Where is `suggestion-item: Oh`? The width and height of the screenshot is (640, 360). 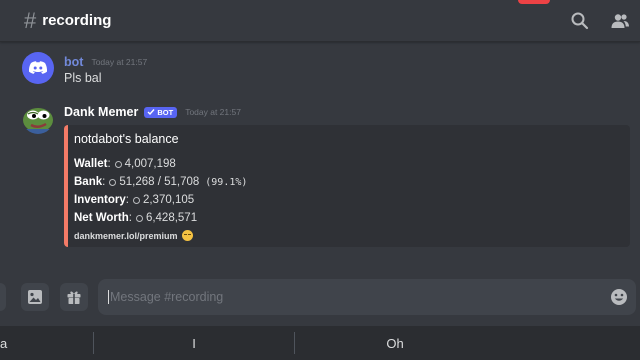
suggestion-item: Oh is located at coordinates (395, 343).